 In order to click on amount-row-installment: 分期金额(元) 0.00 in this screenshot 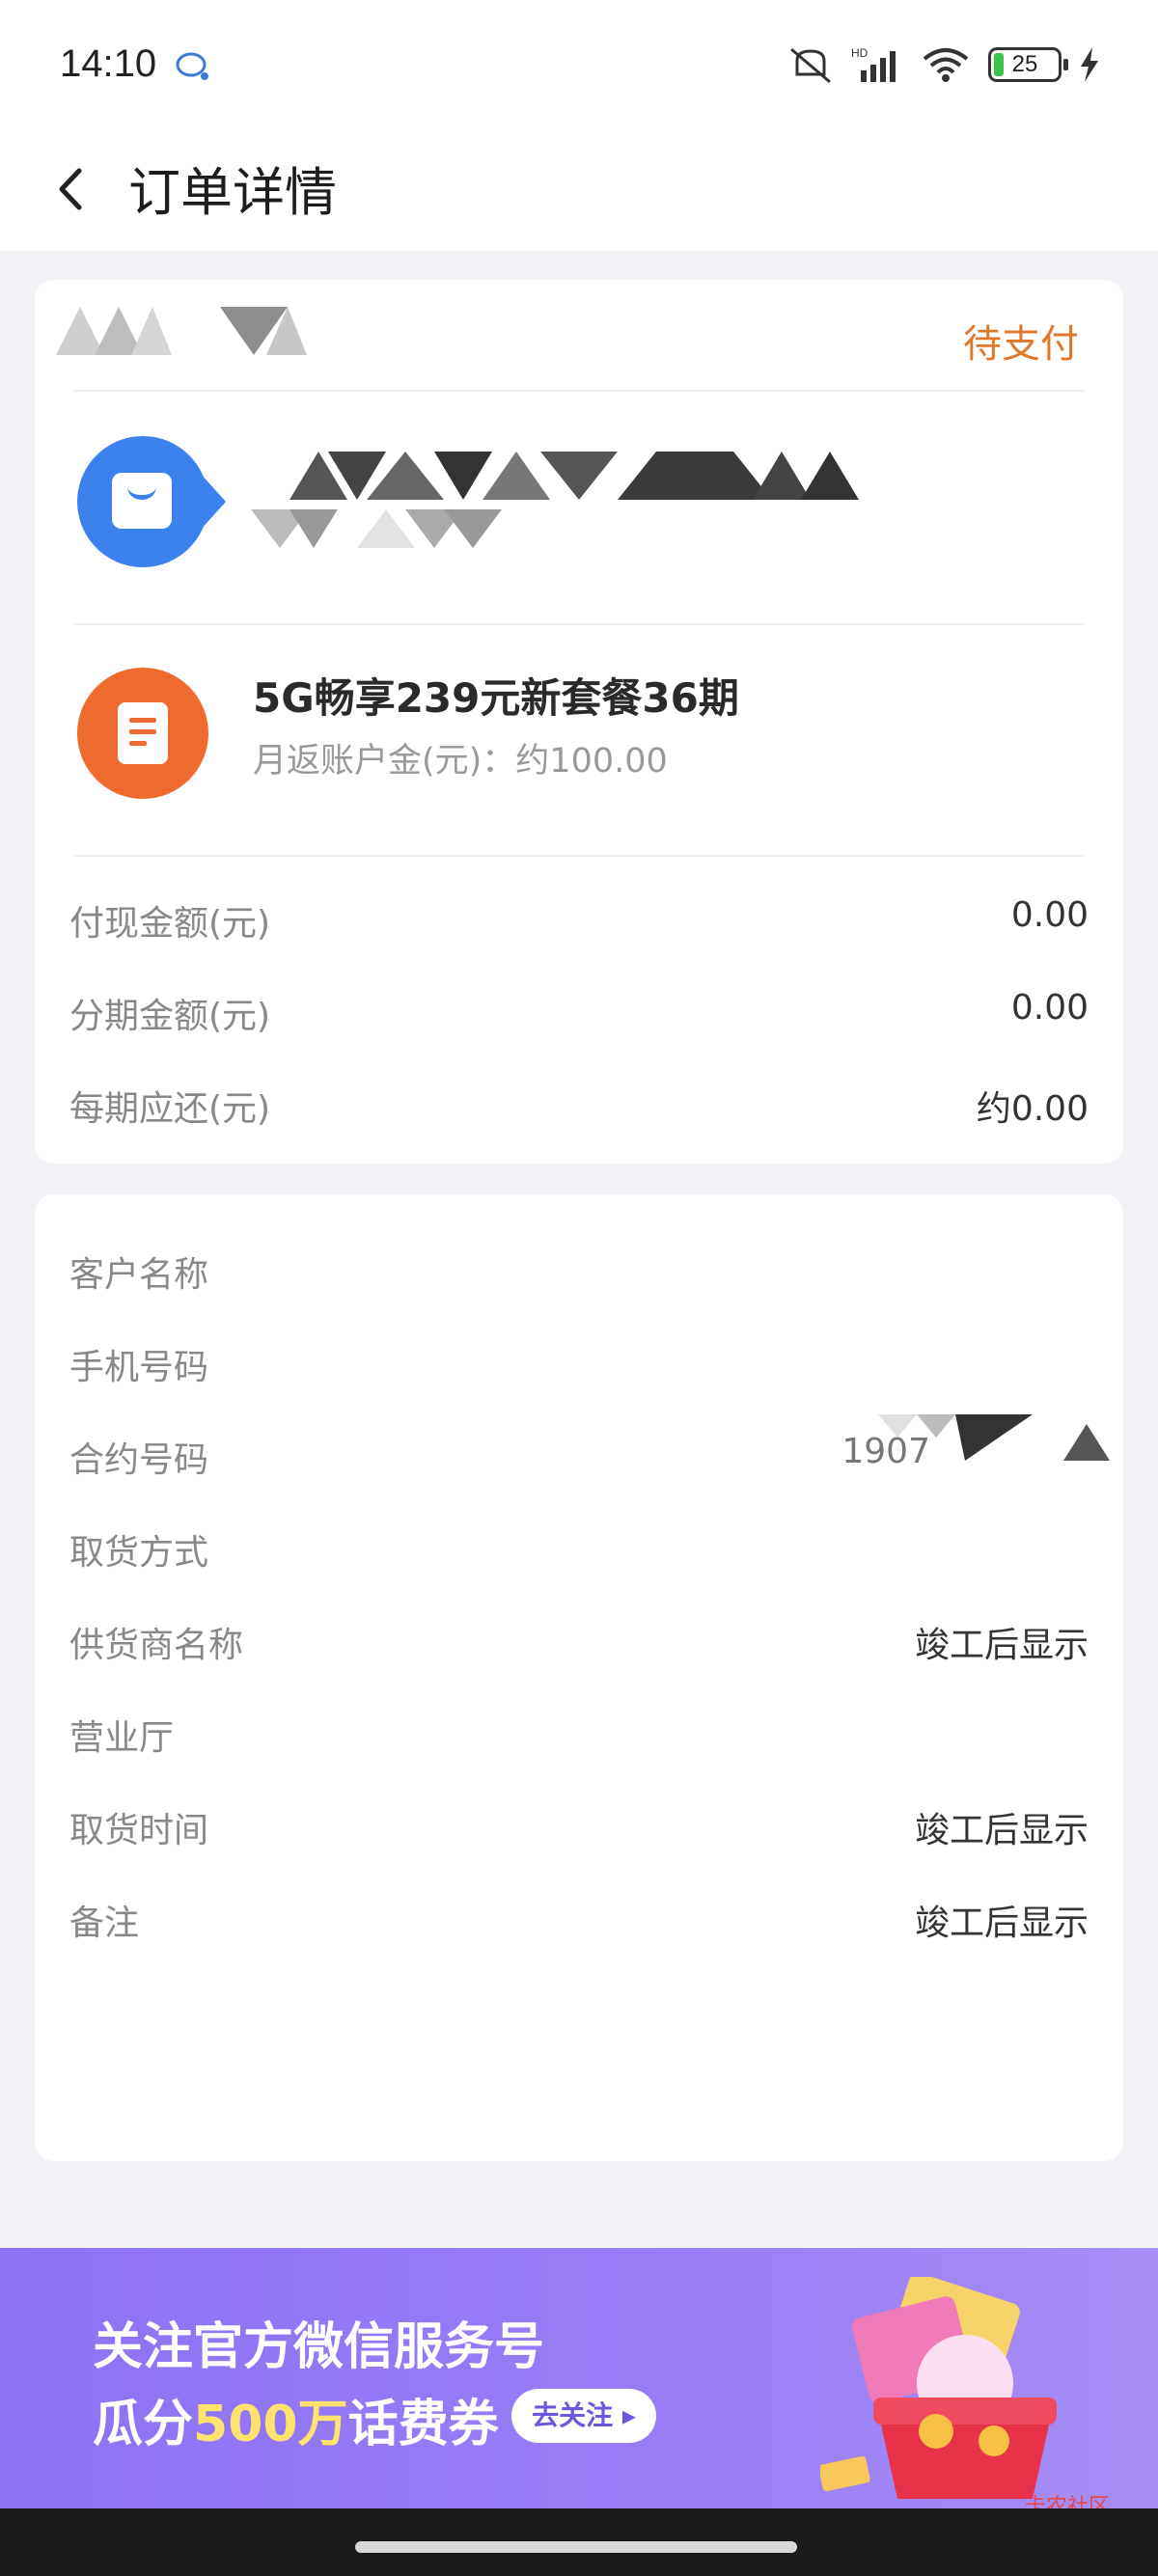, I will do `click(579, 1012)`.